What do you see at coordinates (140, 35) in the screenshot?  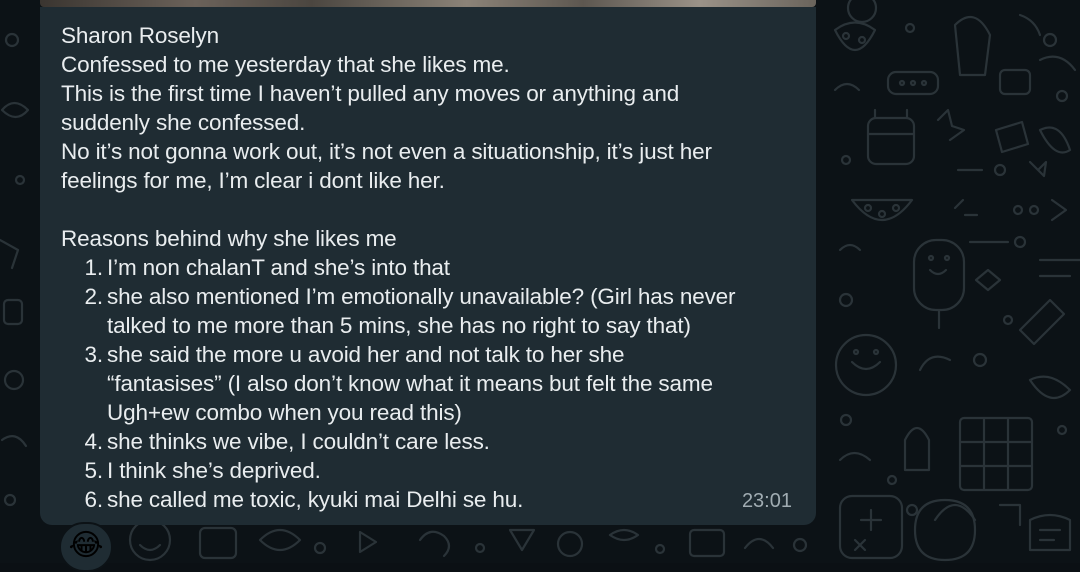 I see `sender-name: Sharon Roselyn` at bounding box center [140, 35].